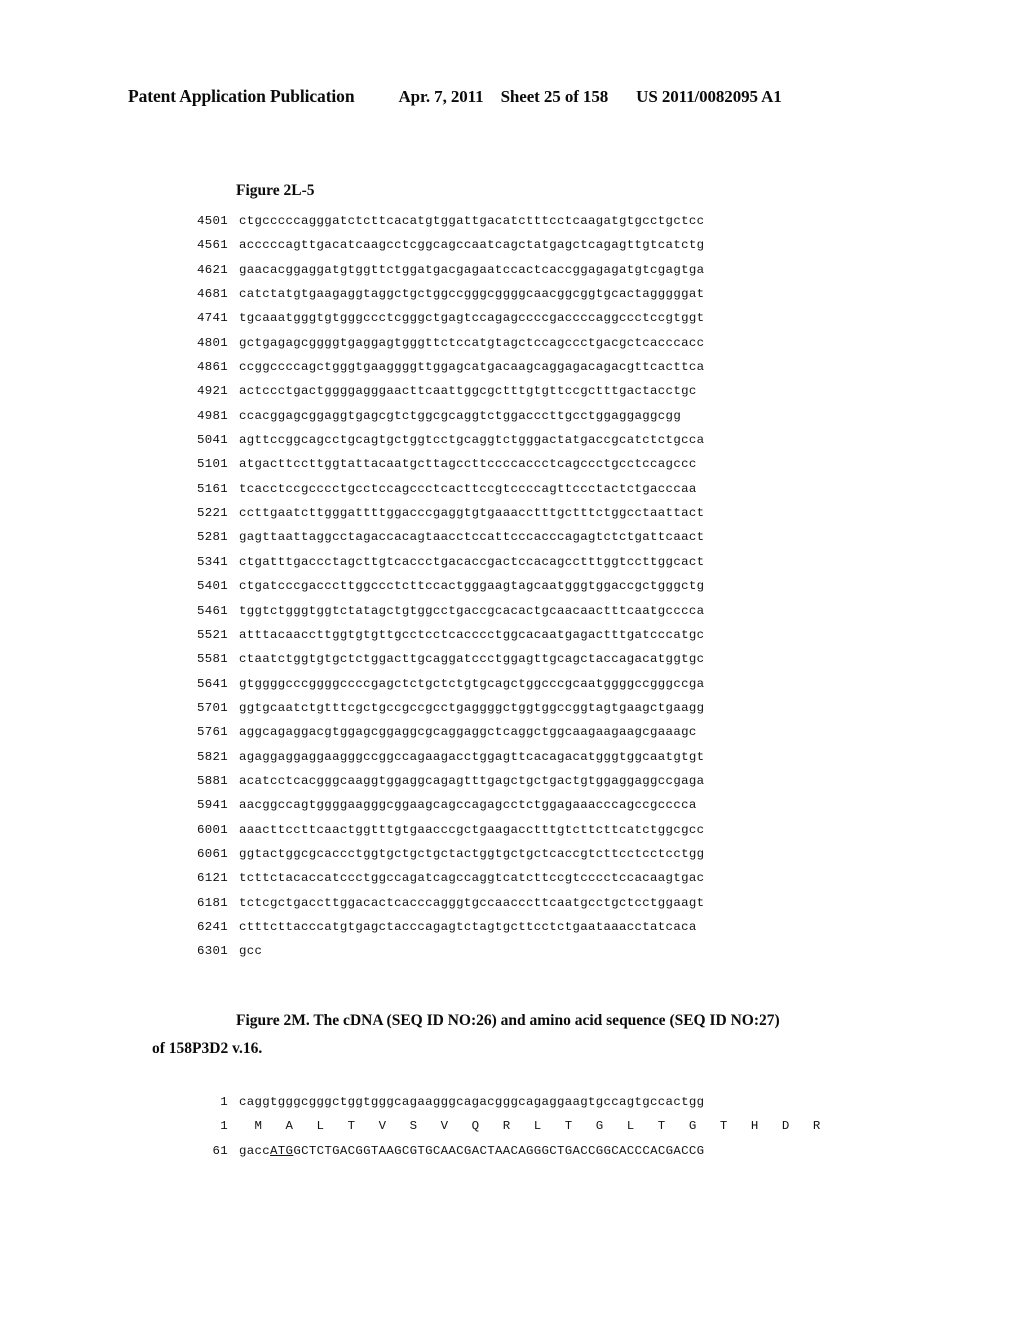 The width and height of the screenshot is (1024, 1320). Describe the element at coordinates (212, 464) in the screenshot. I see `sequence-line-number: 5101` at that location.